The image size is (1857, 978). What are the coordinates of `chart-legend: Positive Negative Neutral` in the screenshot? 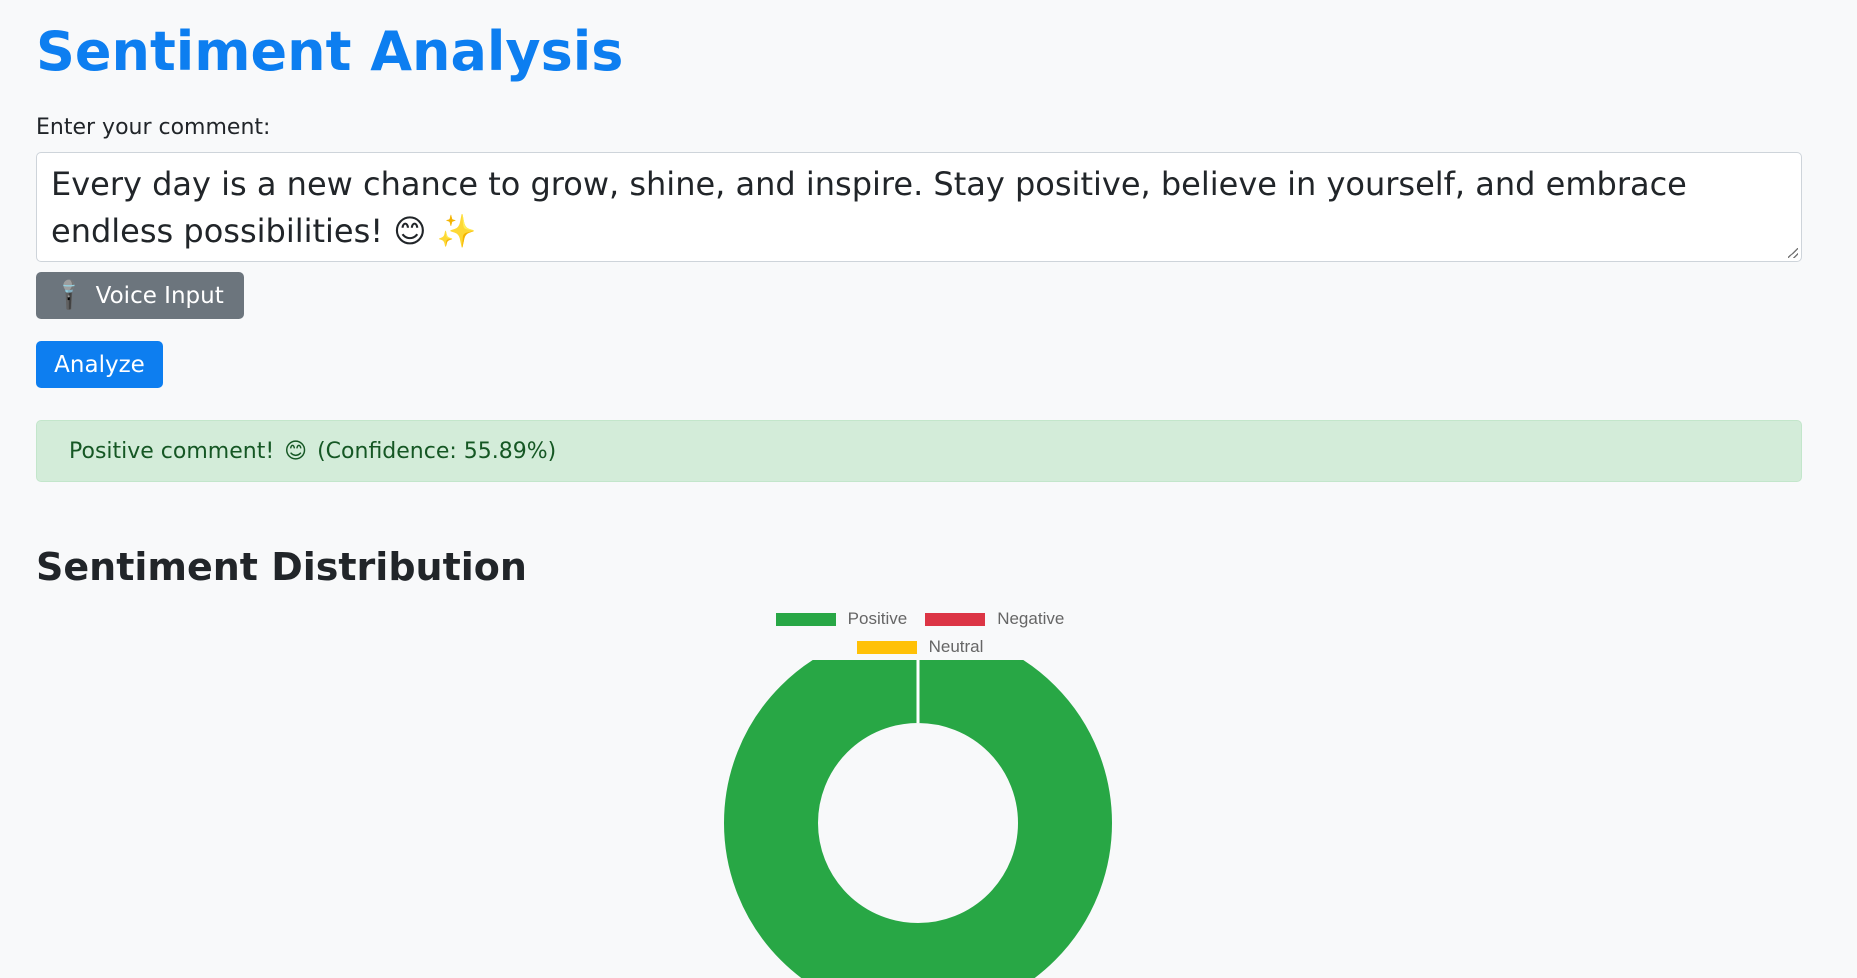 It's located at (920, 633).